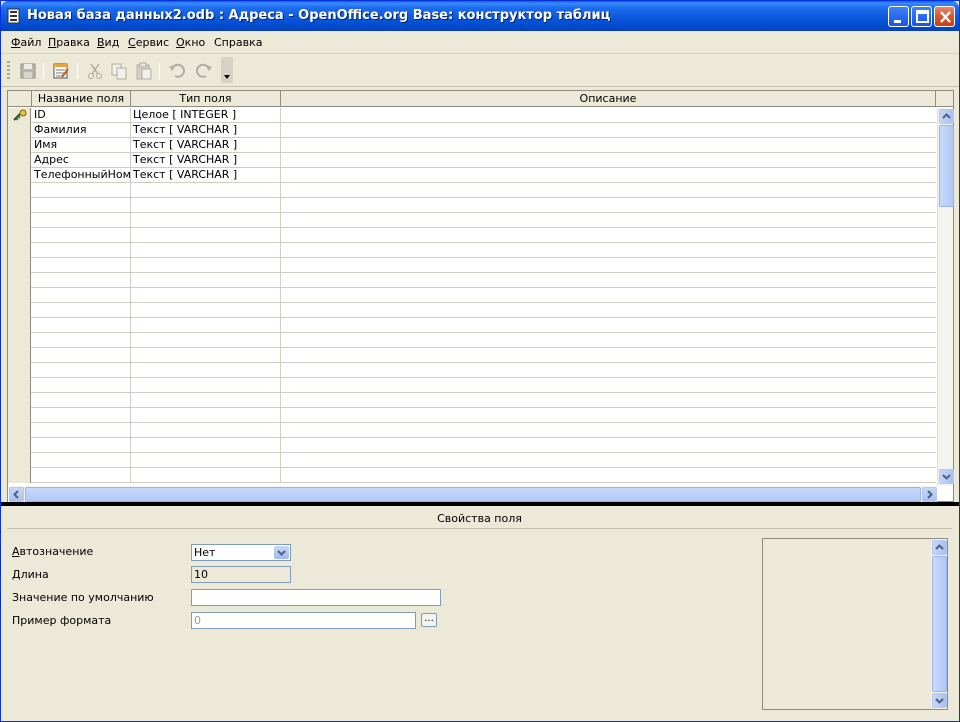 The width and height of the screenshot is (960, 722). I want to click on field-name-cell: Фамилия, so click(81, 130).